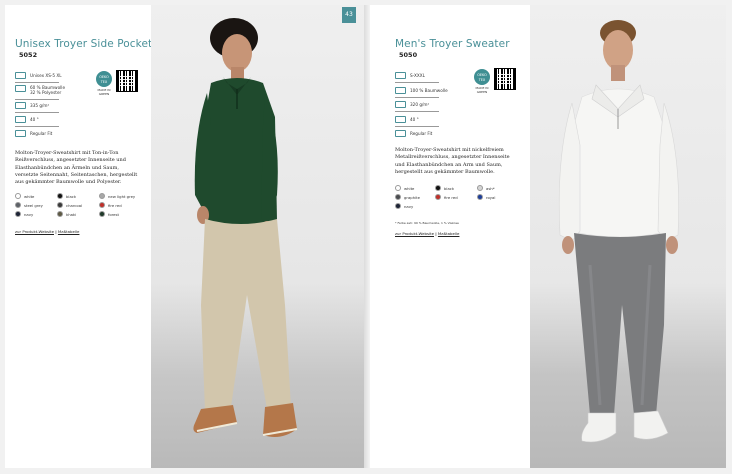 The width and height of the screenshot is (732, 474). Describe the element at coordinates (486, 188) in the screenshot. I see `swatch-ash: ash*` at that location.